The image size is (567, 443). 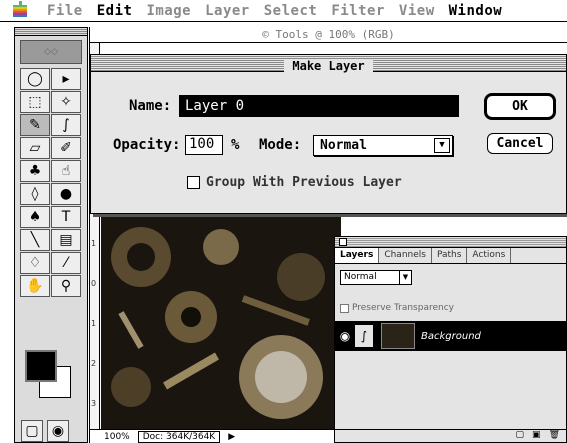 What do you see at coordinates (554, 436) in the screenshot?
I see `trash-icon: 🗑` at bounding box center [554, 436].